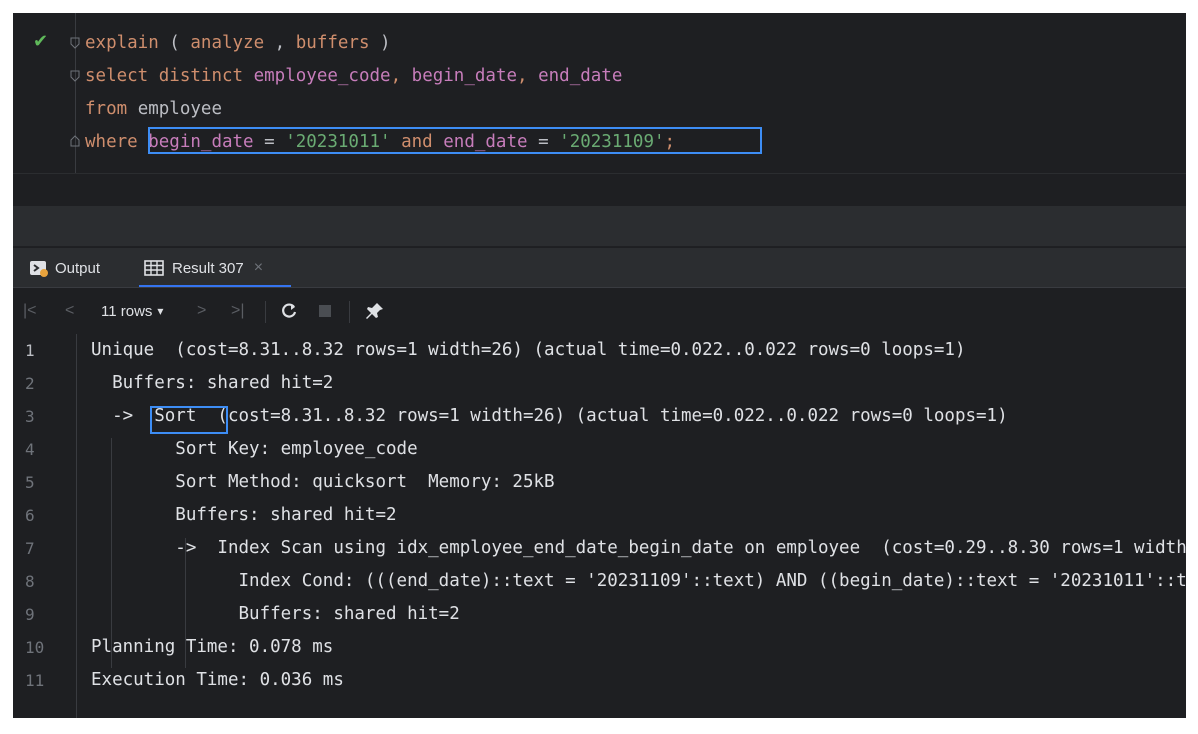  Describe the element at coordinates (322, 76) in the screenshot. I see `code-token: employee_code` at that location.